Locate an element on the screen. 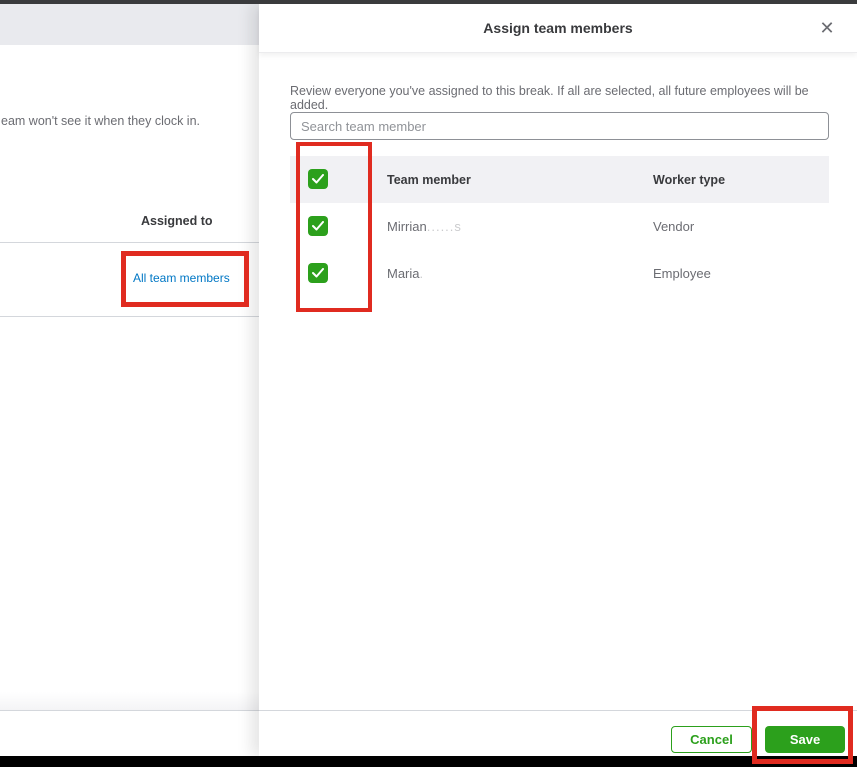 The width and height of the screenshot is (857, 767). modal-footer: Cancel Save is located at coordinates (558, 733).